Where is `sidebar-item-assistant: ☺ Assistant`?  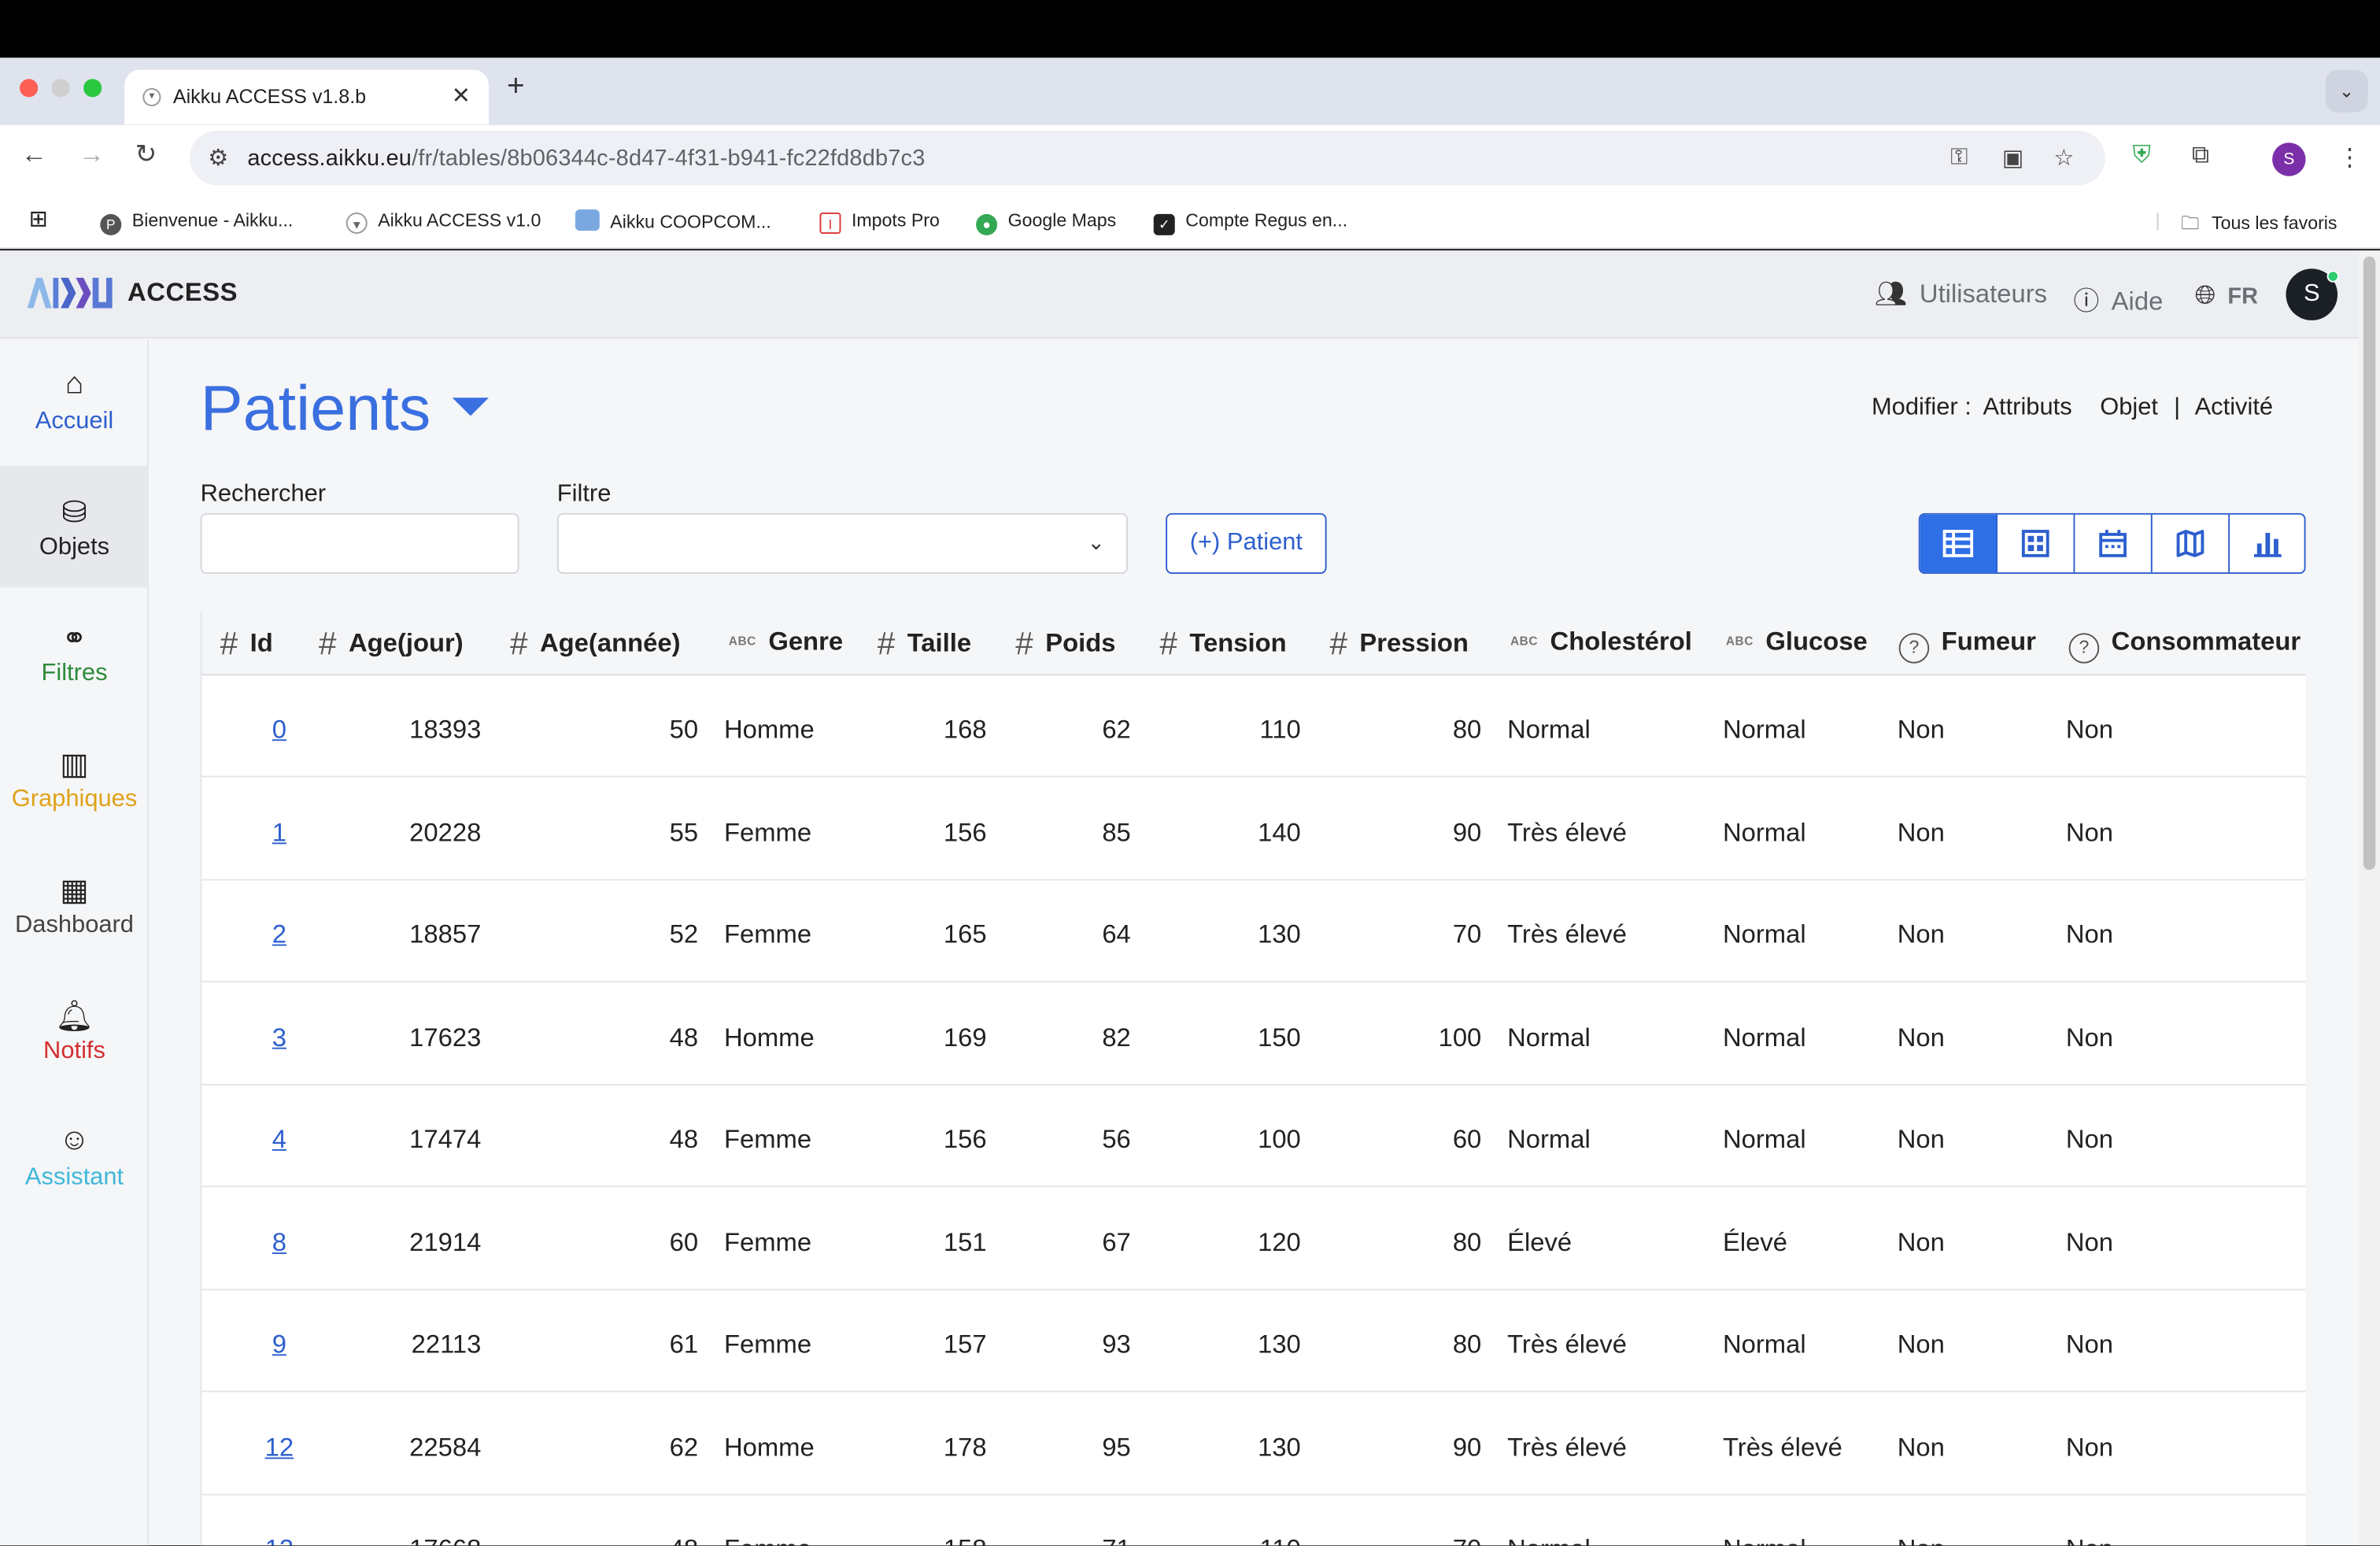
sidebar-item-assistant: ☺ Assistant is located at coordinates (74, 1156).